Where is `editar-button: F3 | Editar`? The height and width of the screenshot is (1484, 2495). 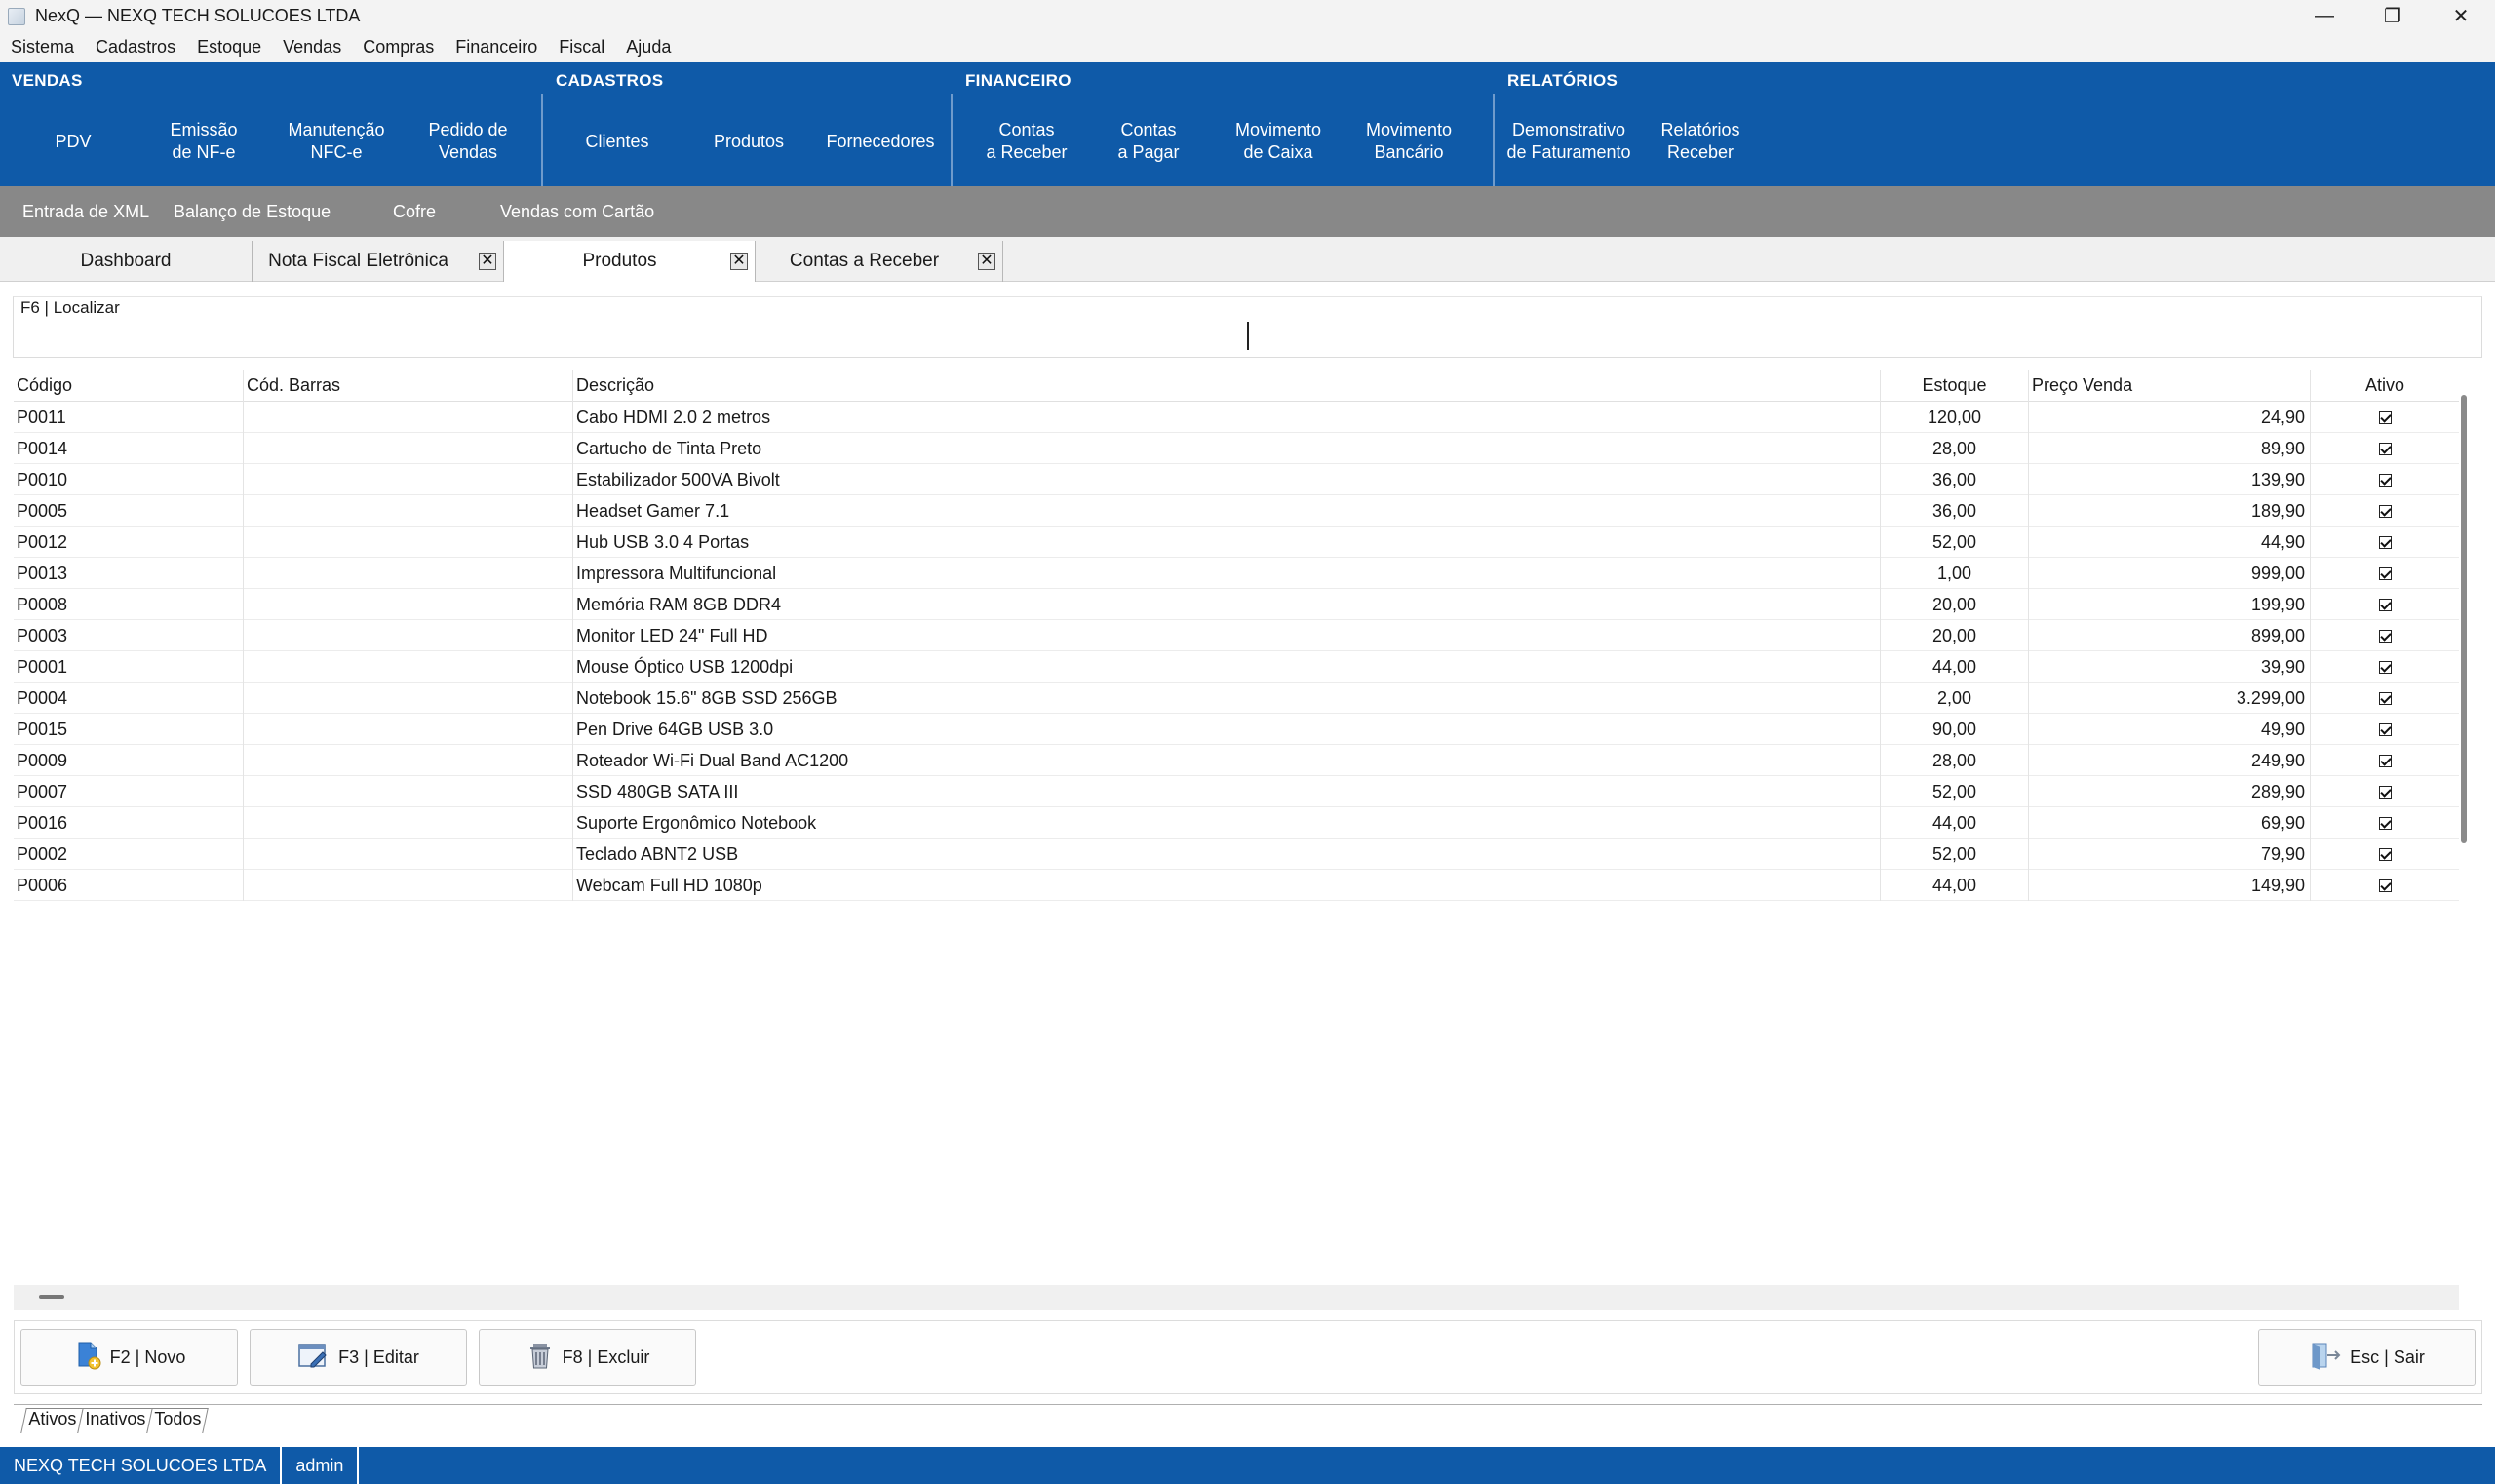
editar-button: F3 | Editar is located at coordinates (358, 1357).